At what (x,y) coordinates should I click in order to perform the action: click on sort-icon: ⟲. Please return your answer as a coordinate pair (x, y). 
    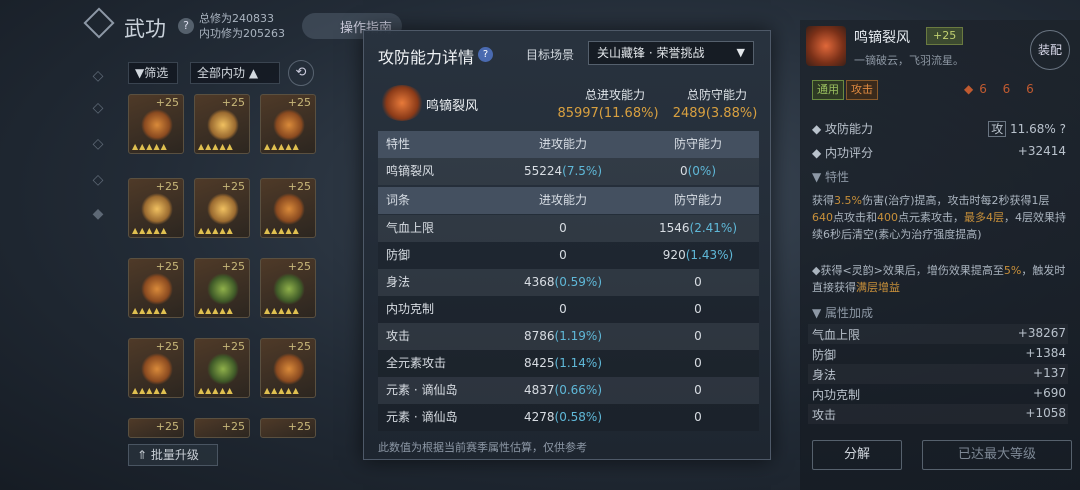
    Looking at the image, I should click on (301, 73).